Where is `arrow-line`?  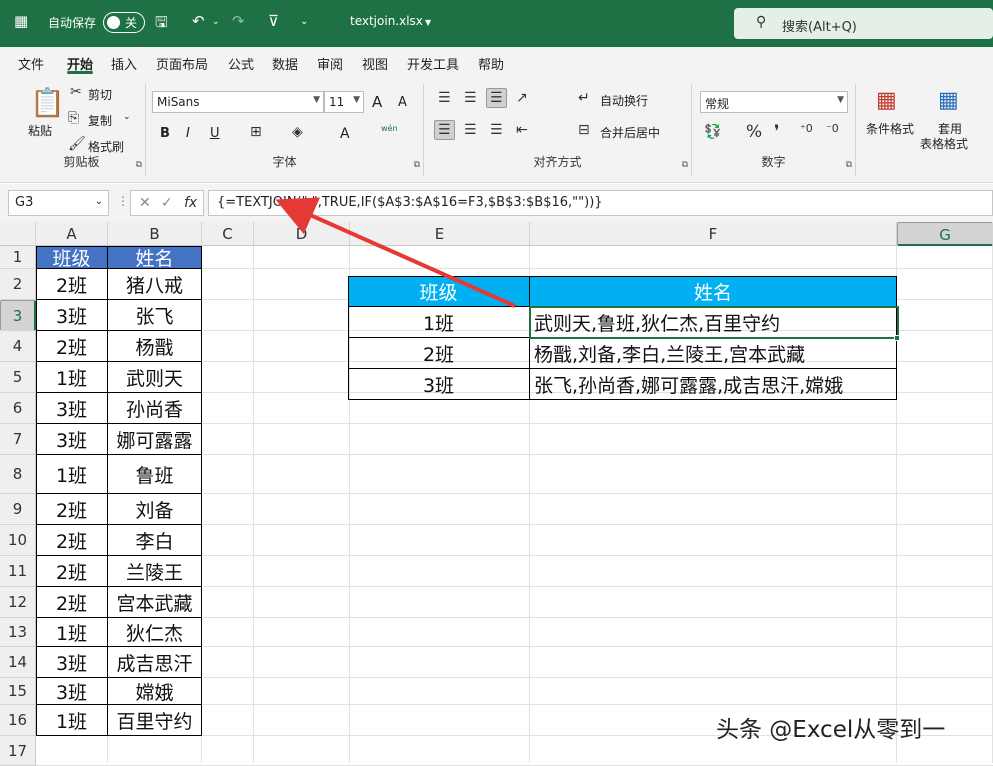
arrow-line is located at coordinates (395, 252).